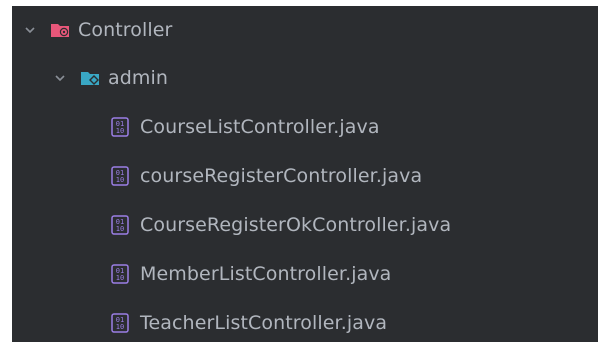  Describe the element at coordinates (125, 30) in the screenshot. I see `tree-node-label: Controller` at that location.